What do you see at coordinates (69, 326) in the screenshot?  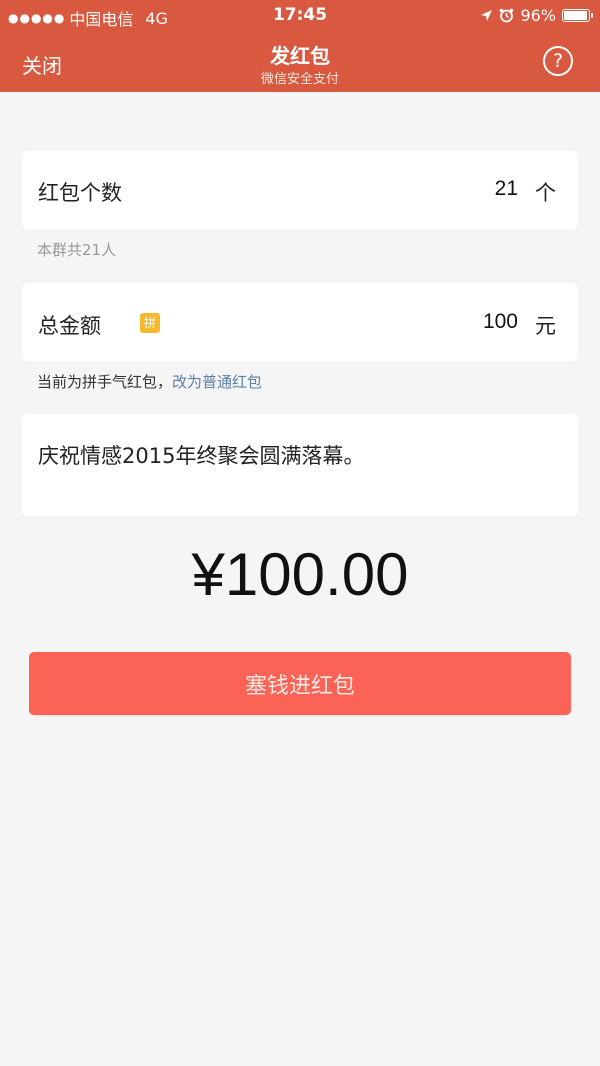 I see `total-amount-label: 总金额` at bounding box center [69, 326].